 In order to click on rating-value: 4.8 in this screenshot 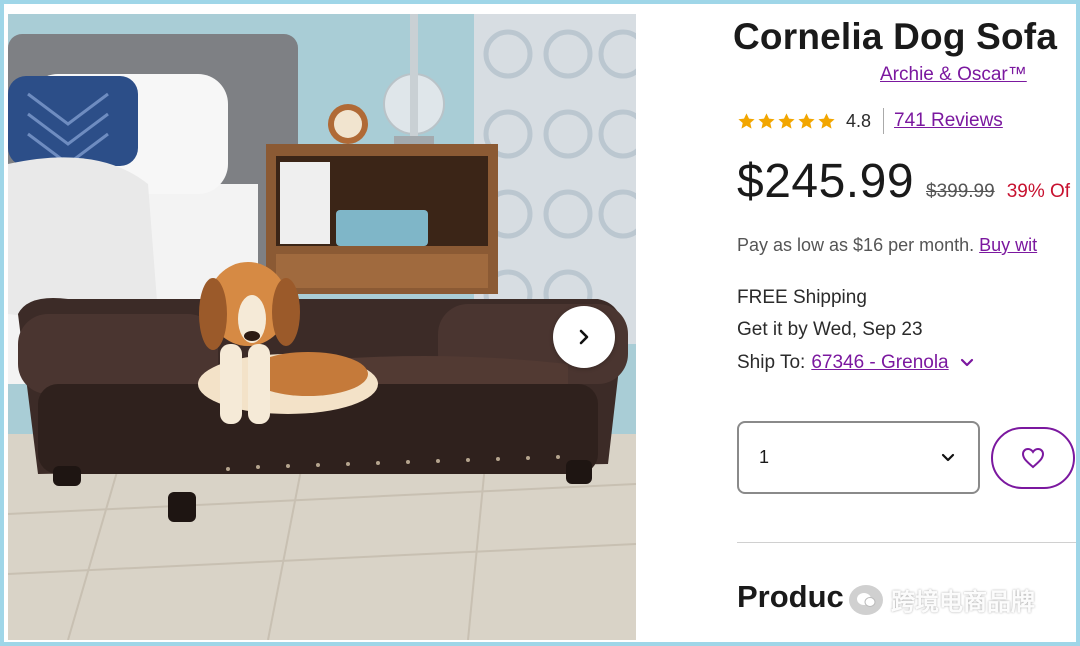, I will do `click(859, 120)`.